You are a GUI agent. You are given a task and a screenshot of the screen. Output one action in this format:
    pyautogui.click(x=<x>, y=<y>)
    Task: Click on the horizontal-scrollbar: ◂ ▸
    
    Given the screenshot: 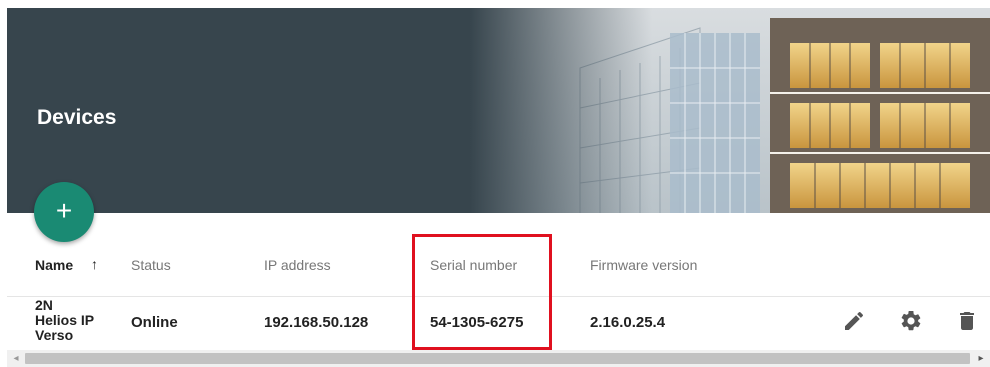 What is the action you would take?
    pyautogui.click(x=498, y=358)
    